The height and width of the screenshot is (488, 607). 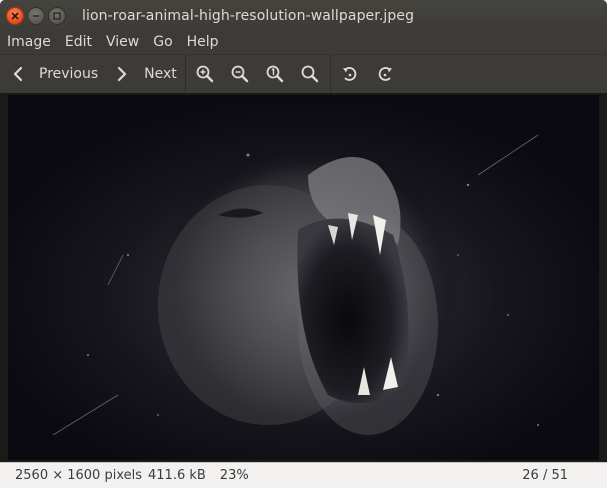 I want to click on zoom-normal-icon, so click(x=275, y=74).